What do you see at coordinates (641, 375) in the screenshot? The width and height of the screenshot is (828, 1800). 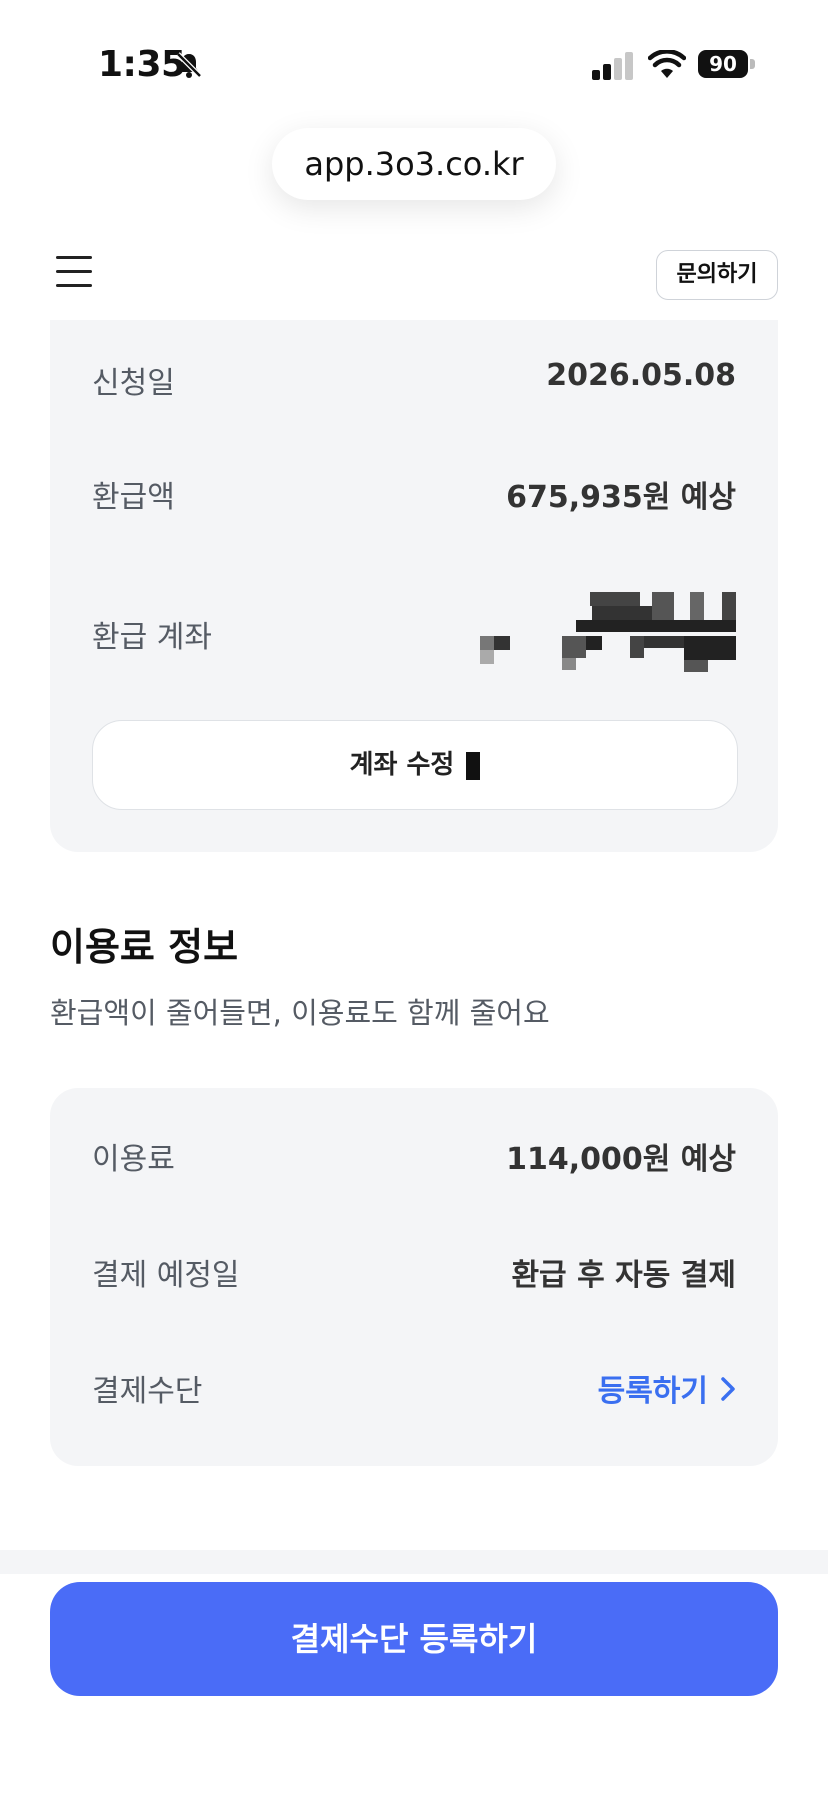 I see `row-value: 2026.05.08` at bounding box center [641, 375].